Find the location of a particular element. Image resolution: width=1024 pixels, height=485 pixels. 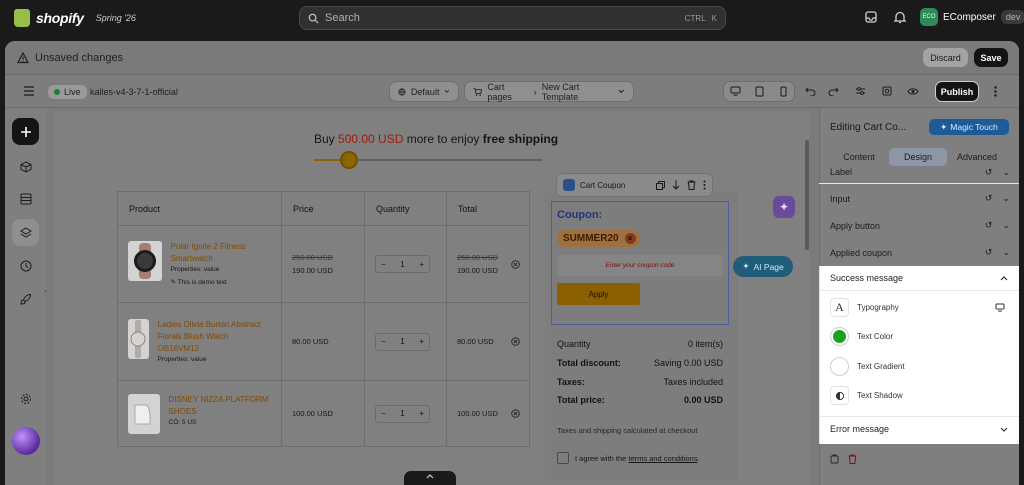

terms-agreement: I agree with the terms and conditions. is located at coordinates (628, 458).